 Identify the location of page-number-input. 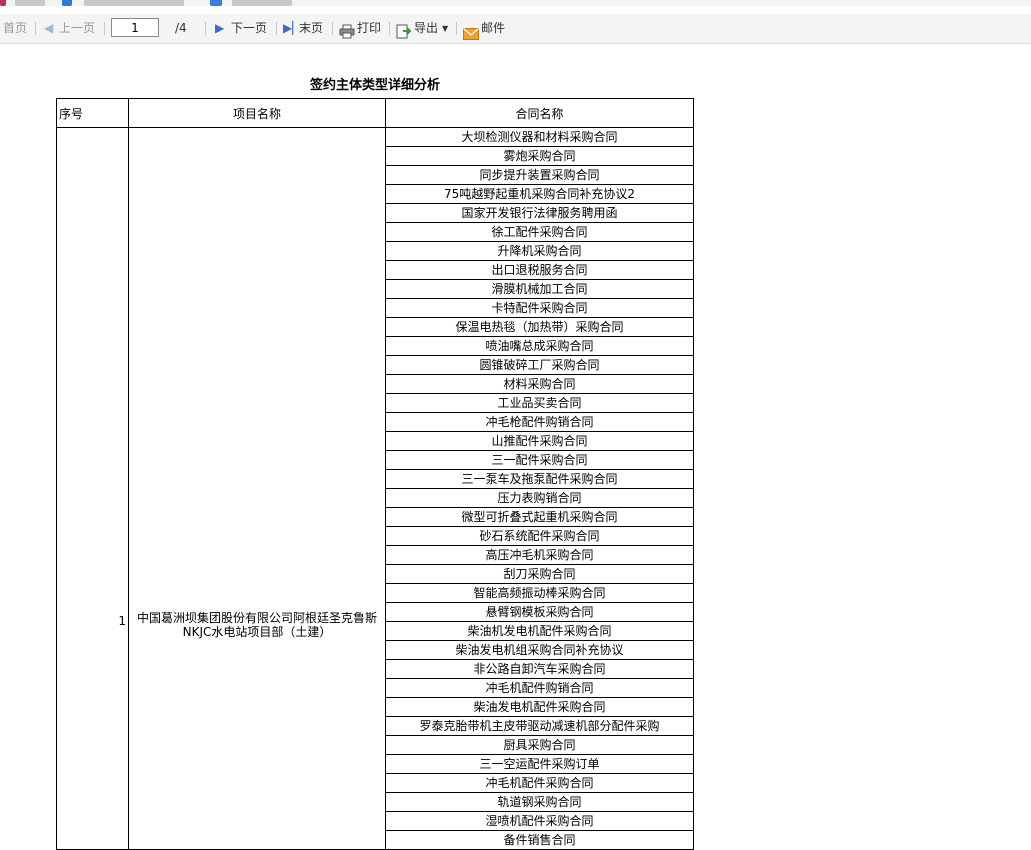
(135, 27).